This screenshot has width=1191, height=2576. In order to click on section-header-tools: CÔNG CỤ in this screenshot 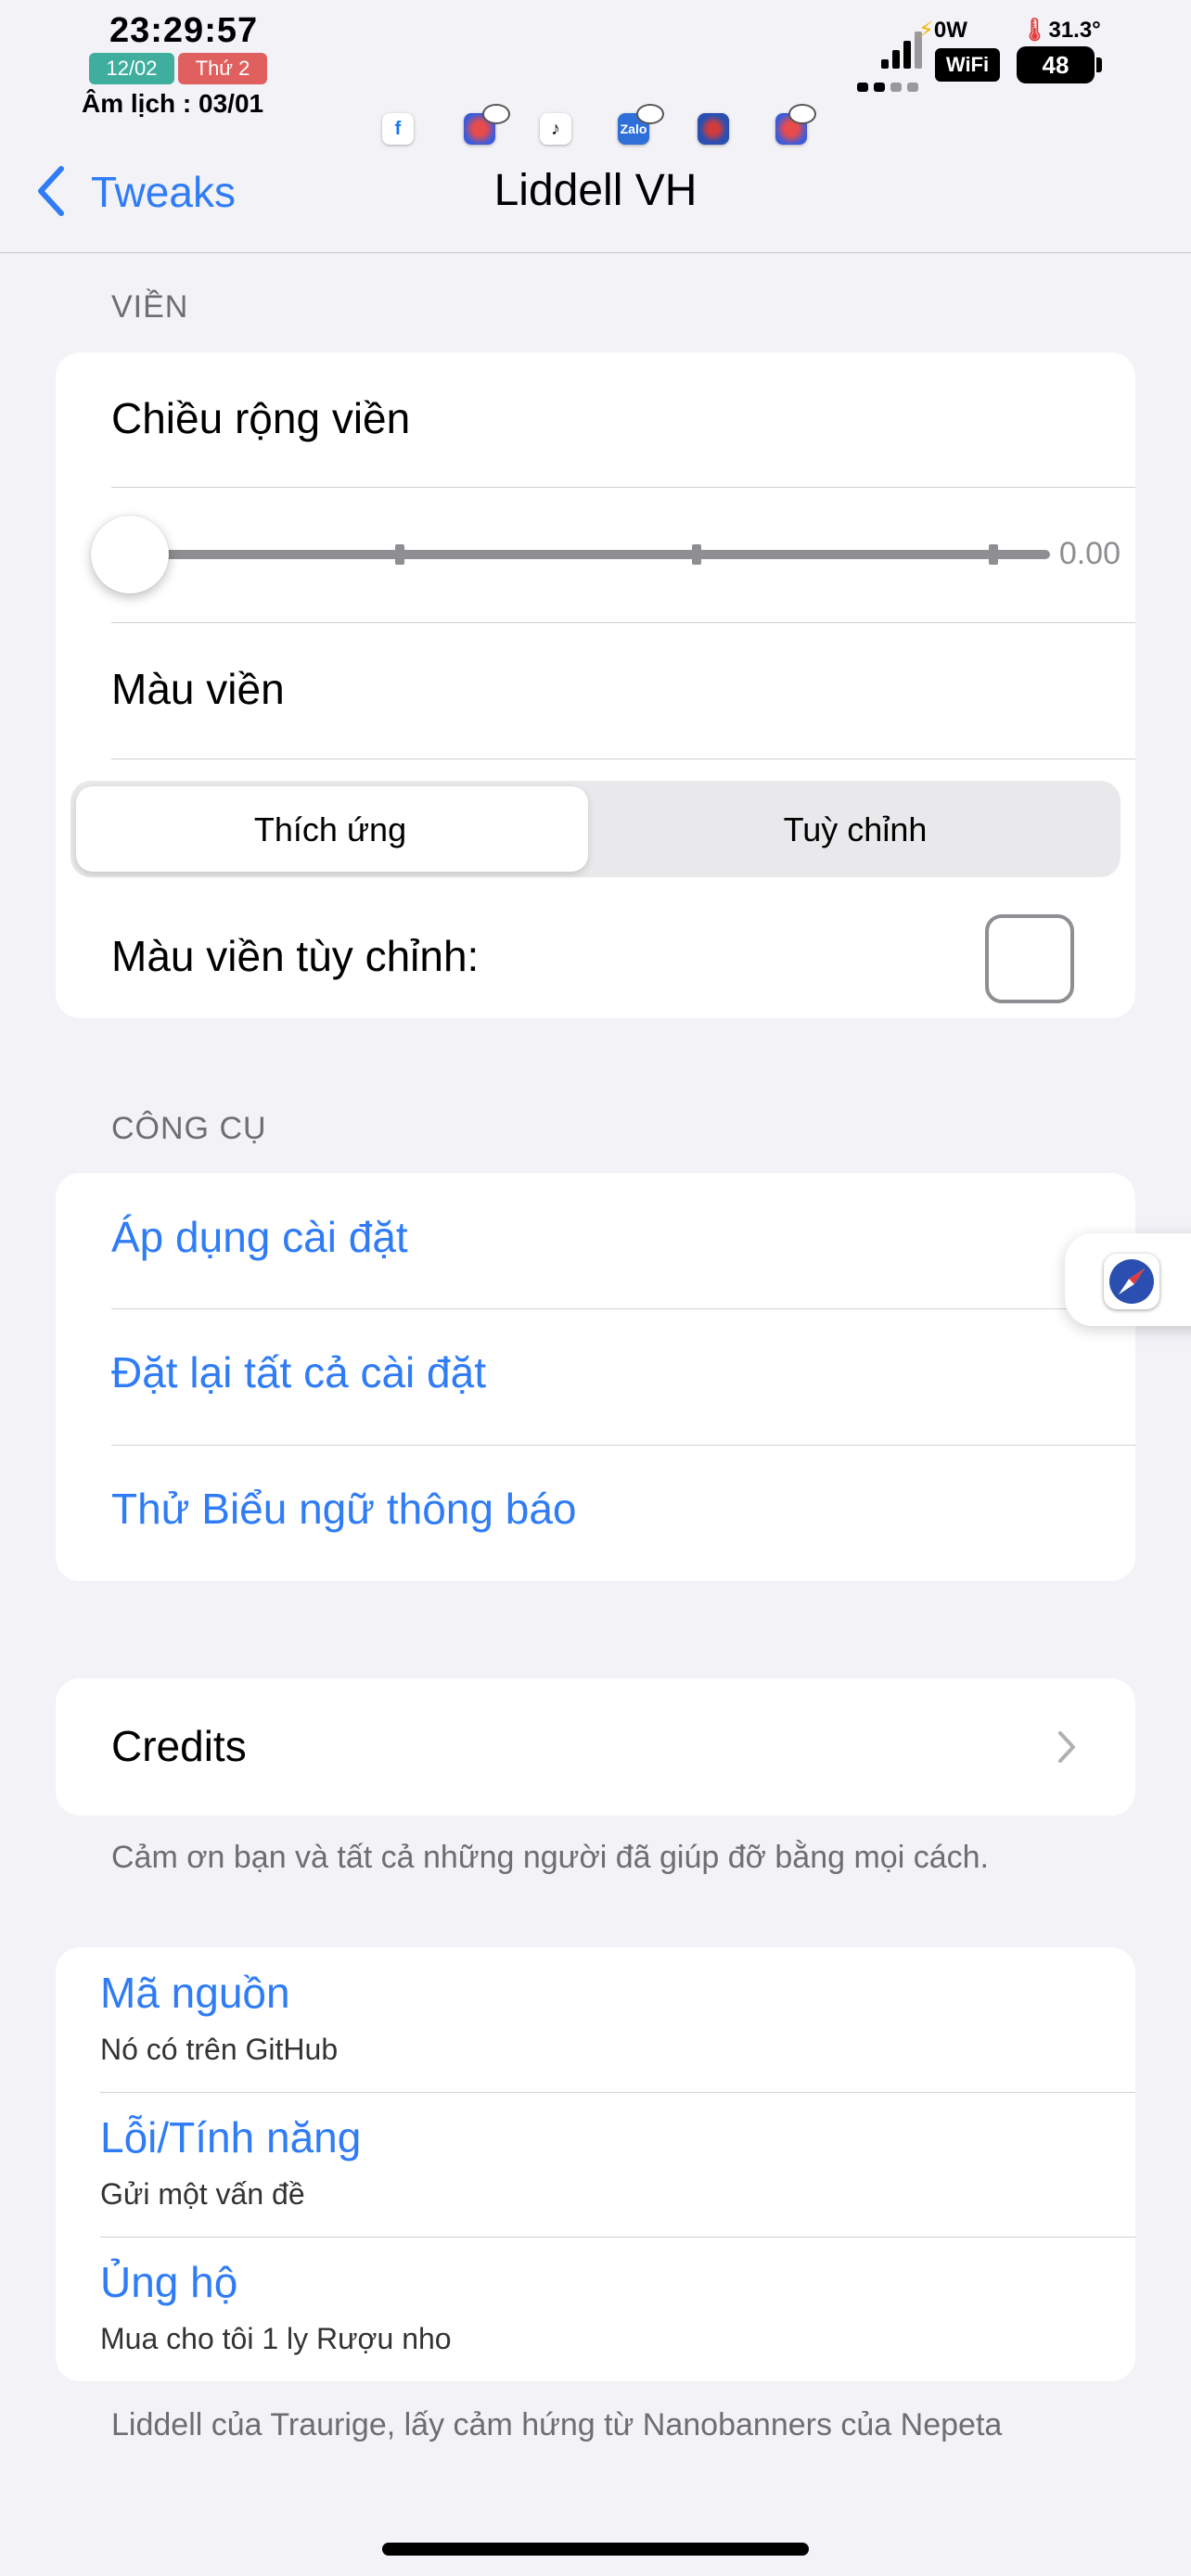, I will do `click(189, 1129)`.